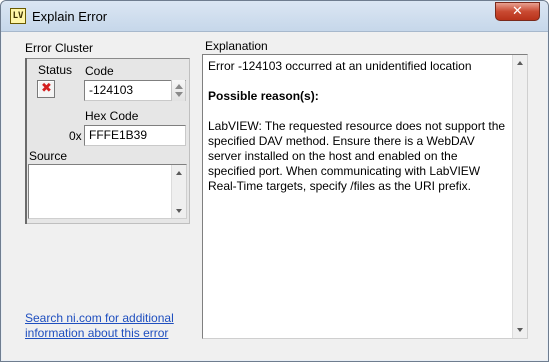  Describe the element at coordinates (55, 70) in the screenshot. I see `status-label: Status` at that location.